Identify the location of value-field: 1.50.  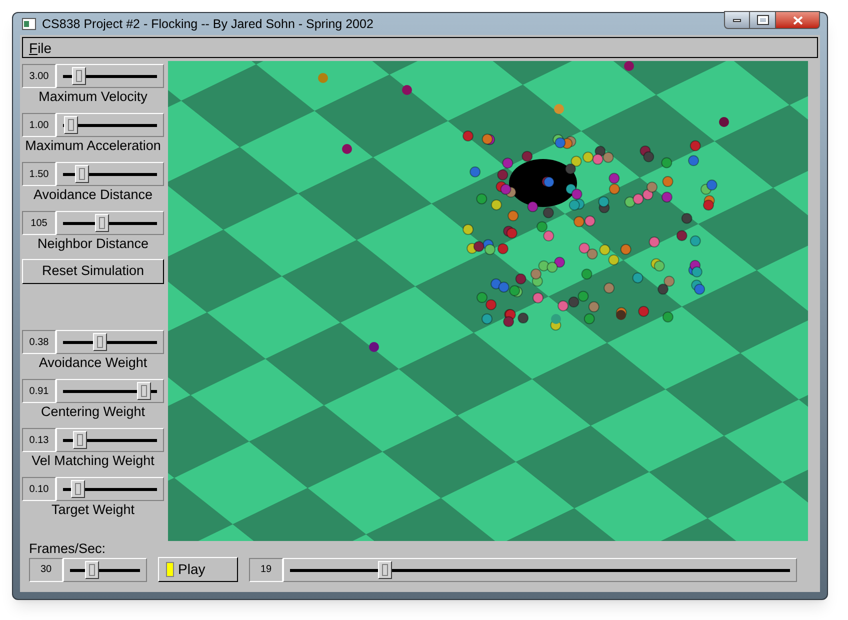
(39, 174).